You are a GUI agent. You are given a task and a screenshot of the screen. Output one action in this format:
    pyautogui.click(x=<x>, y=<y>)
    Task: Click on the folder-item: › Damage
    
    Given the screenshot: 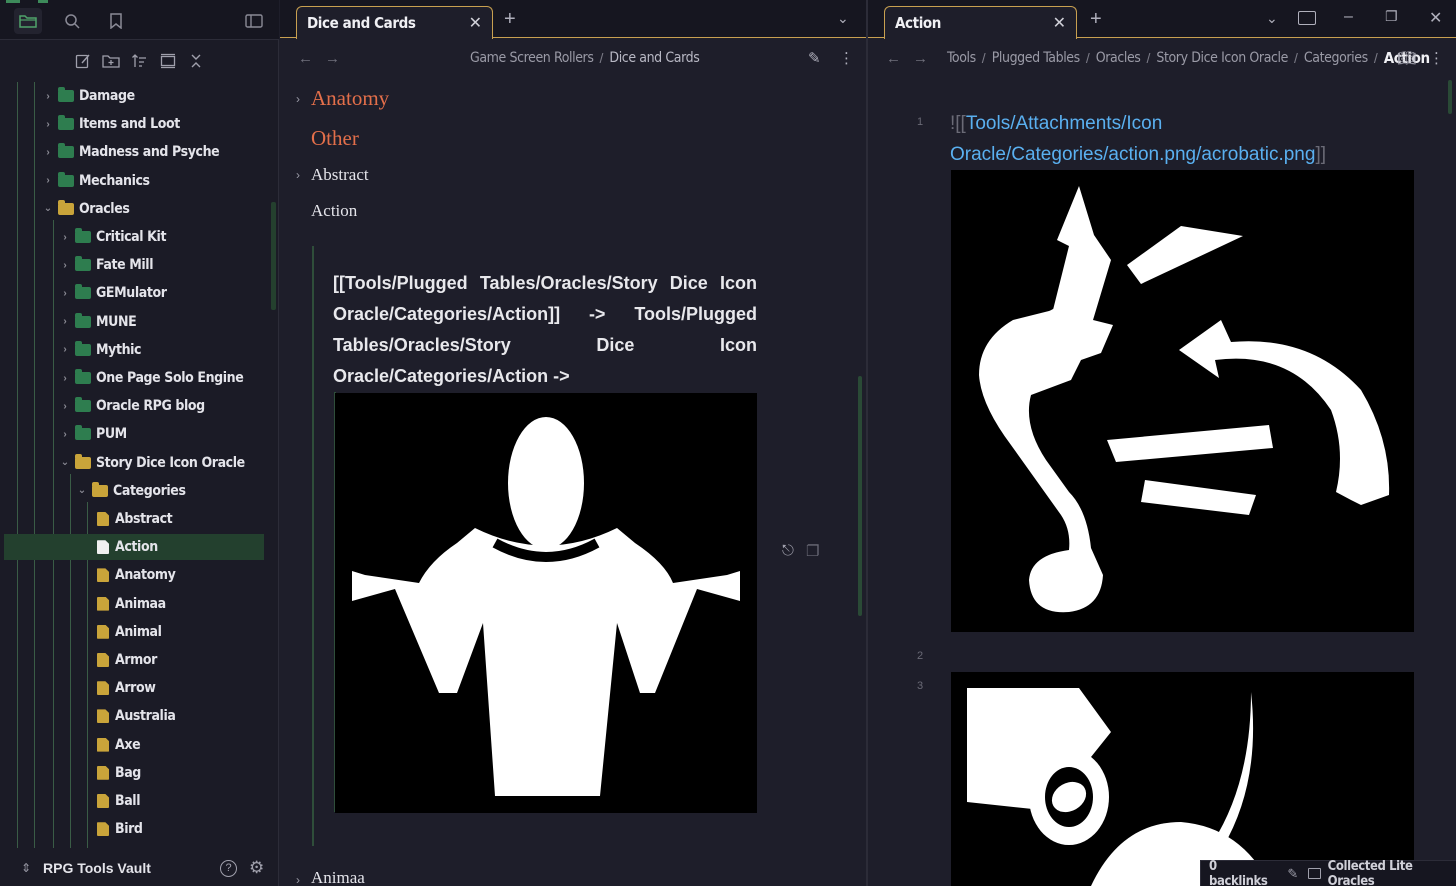 What is the action you would take?
    pyautogui.click(x=88, y=96)
    